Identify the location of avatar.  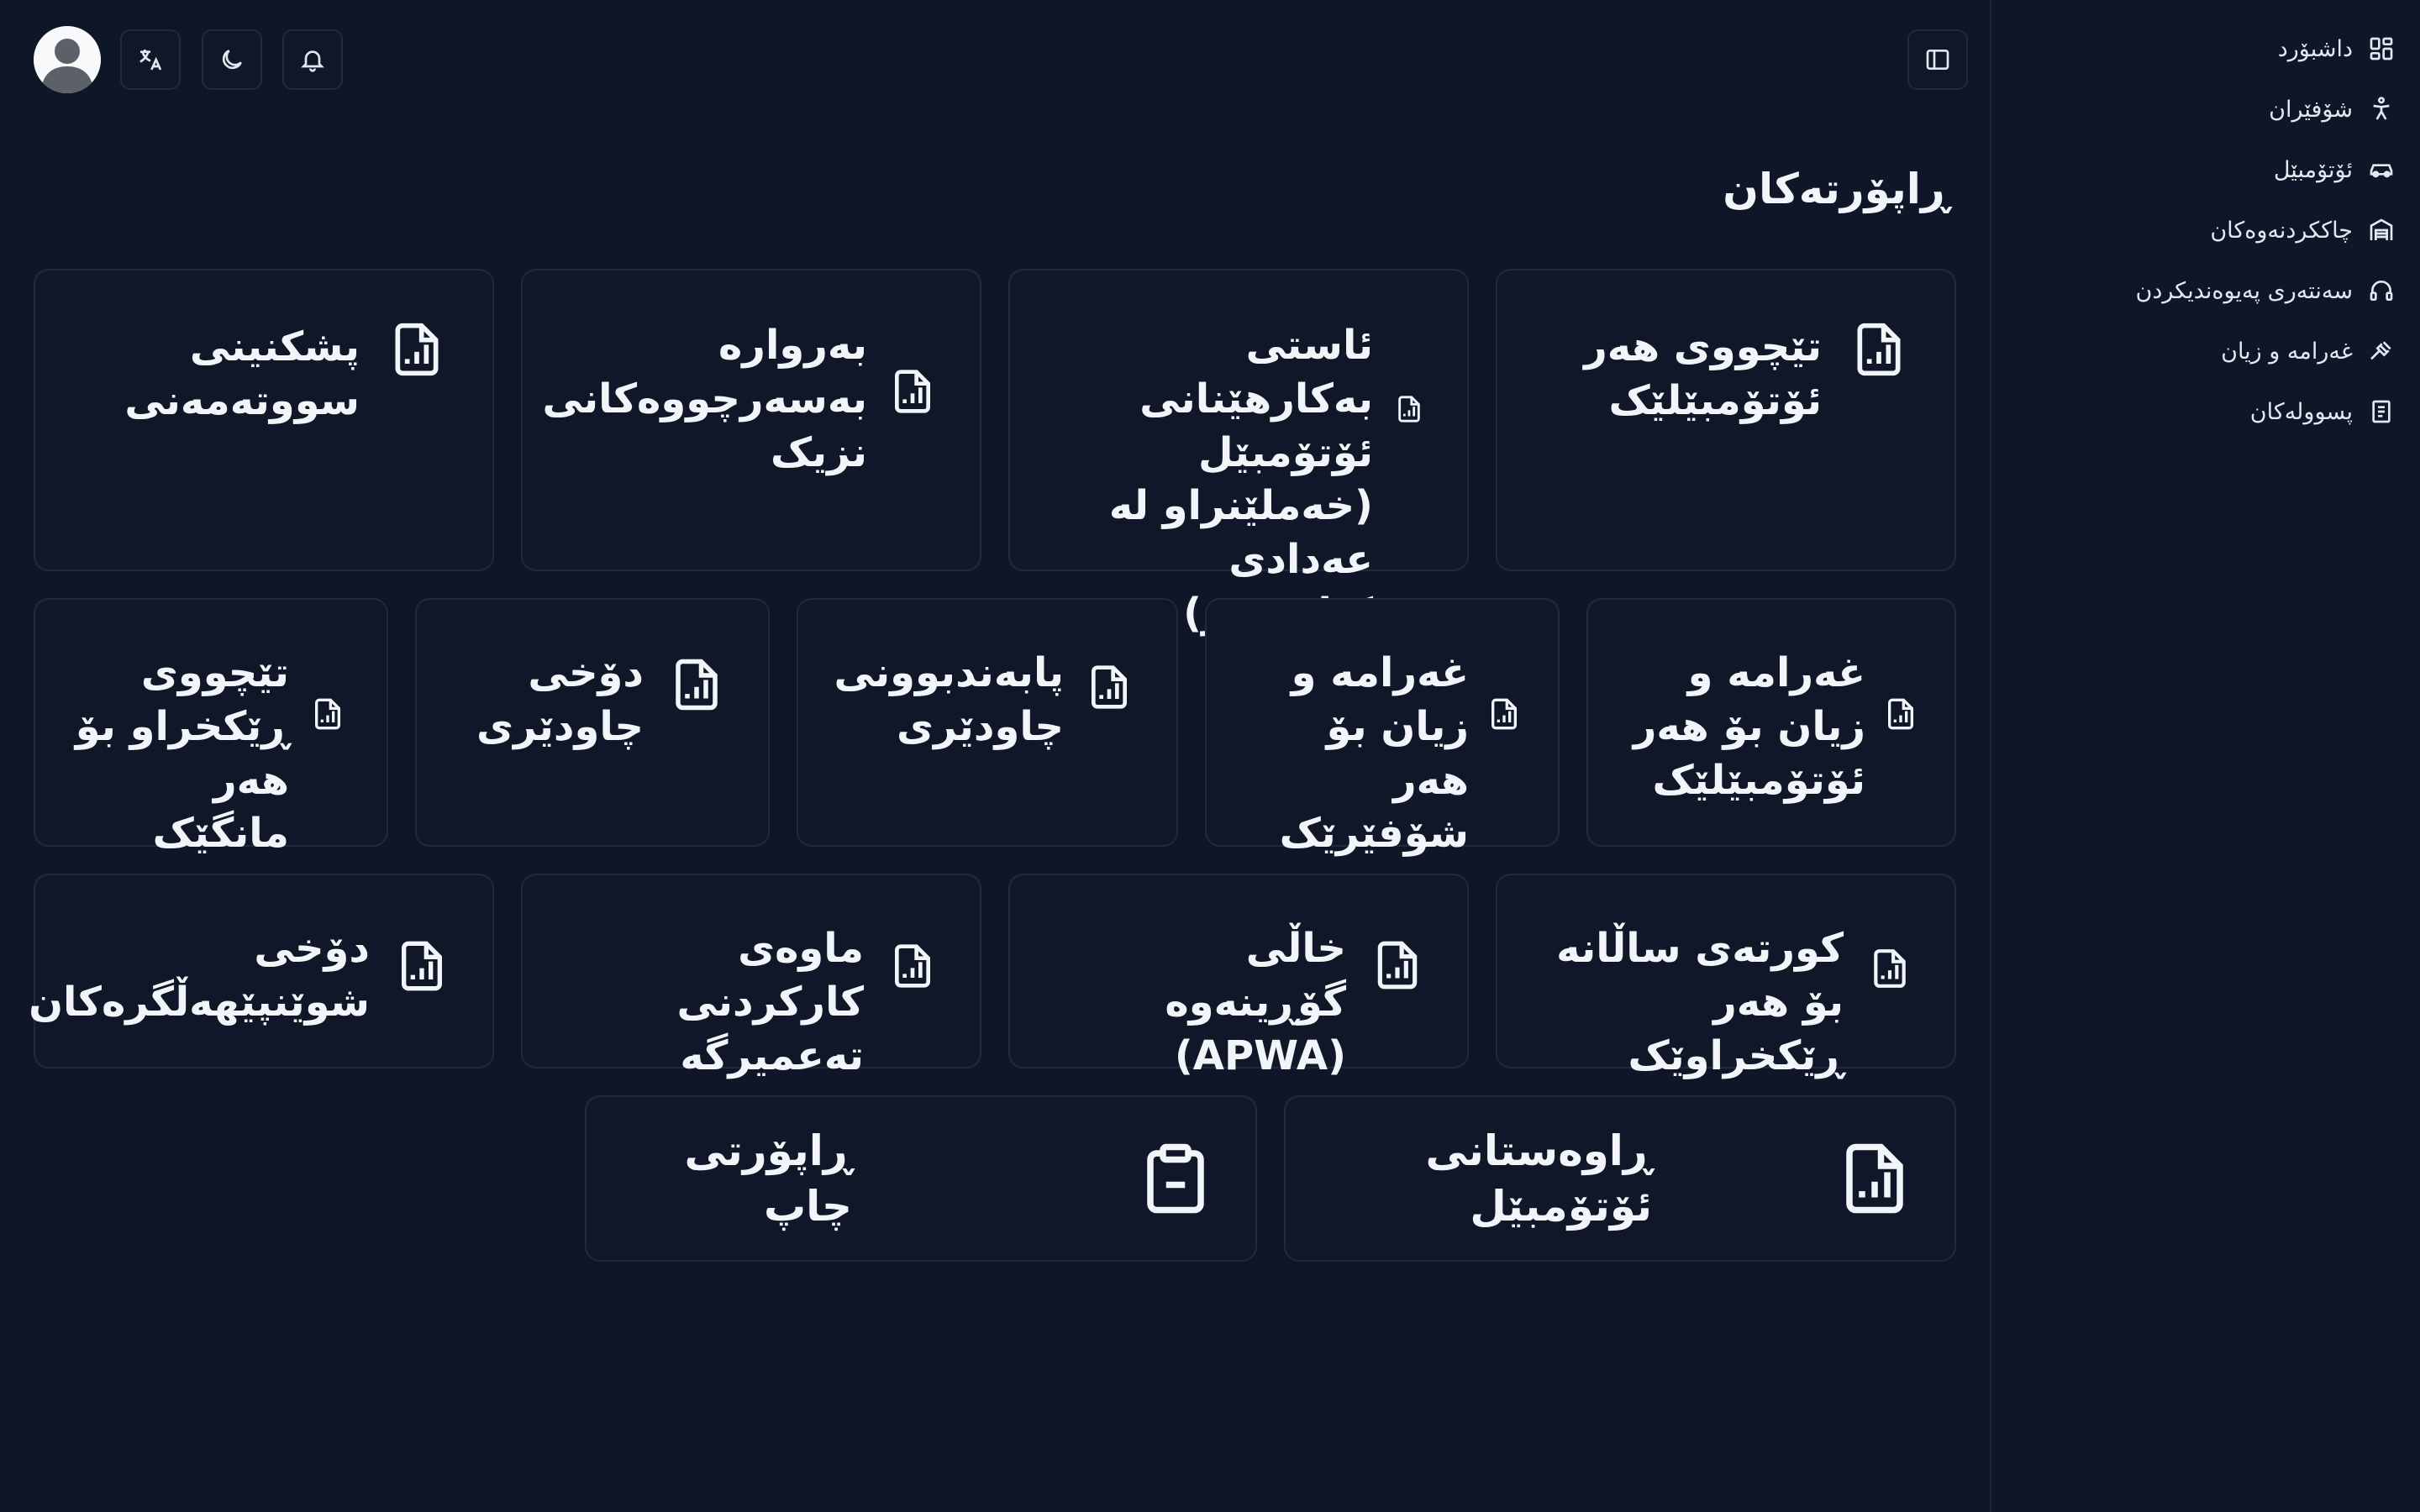
(67, 59).